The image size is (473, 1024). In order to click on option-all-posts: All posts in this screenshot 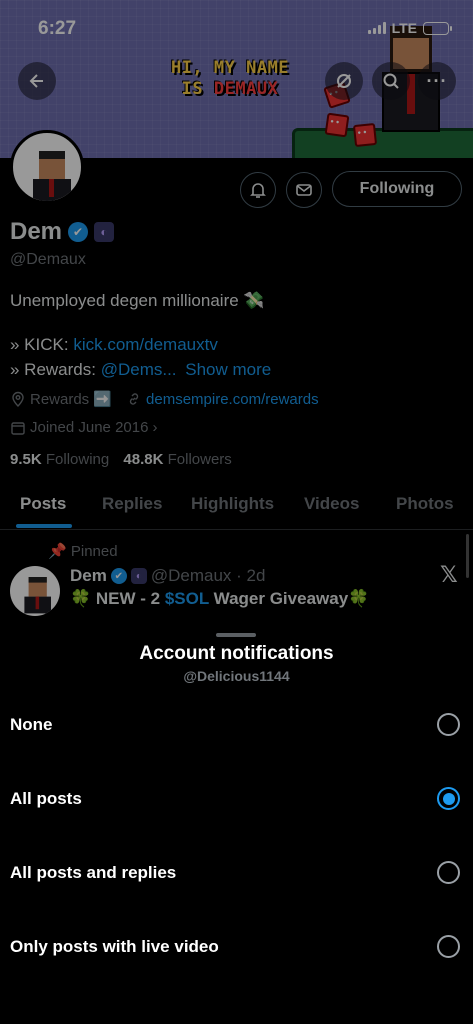, I will do `click(236, 800)`.